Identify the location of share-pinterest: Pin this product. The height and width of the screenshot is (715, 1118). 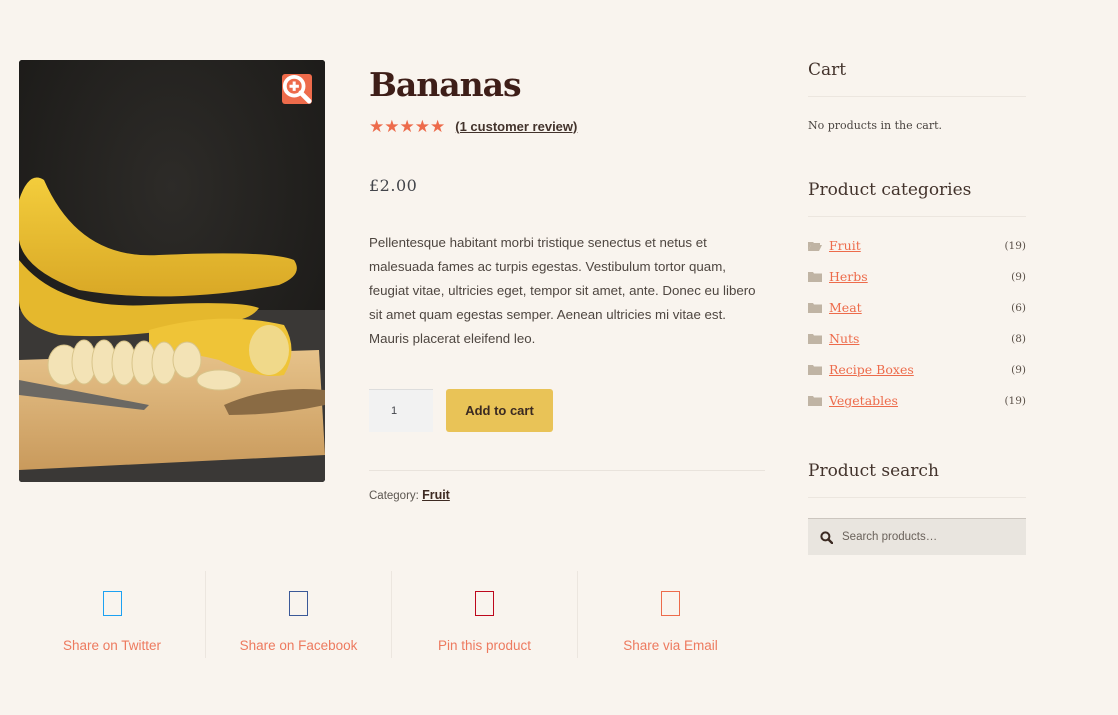
(484, 614).